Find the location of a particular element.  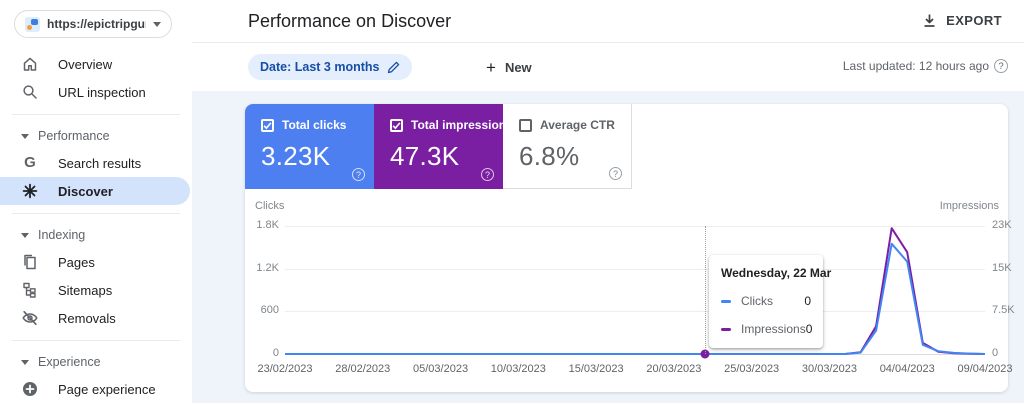

last-updated-text: Last updated: 12 hours ago is located at coordinates (915, 66).